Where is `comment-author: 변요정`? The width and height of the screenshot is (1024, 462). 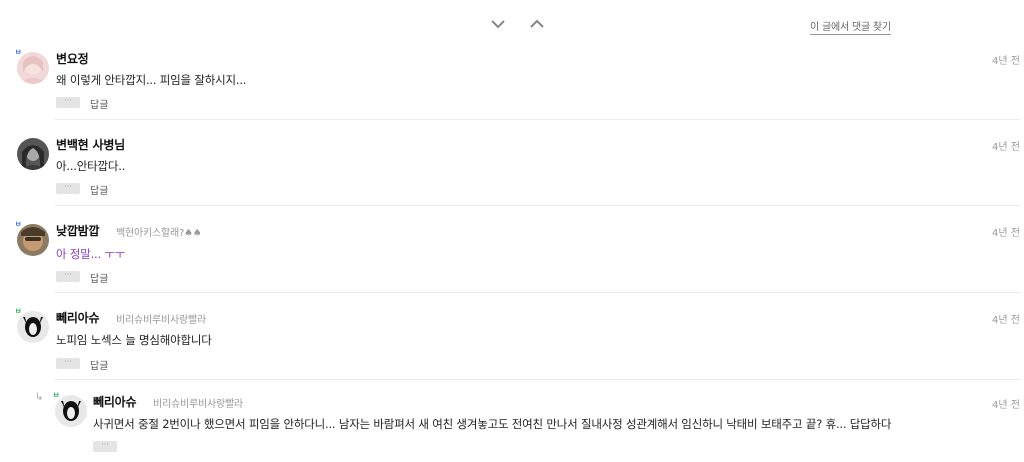
comment-author: 변요정 is located at coordinates (72, 58).